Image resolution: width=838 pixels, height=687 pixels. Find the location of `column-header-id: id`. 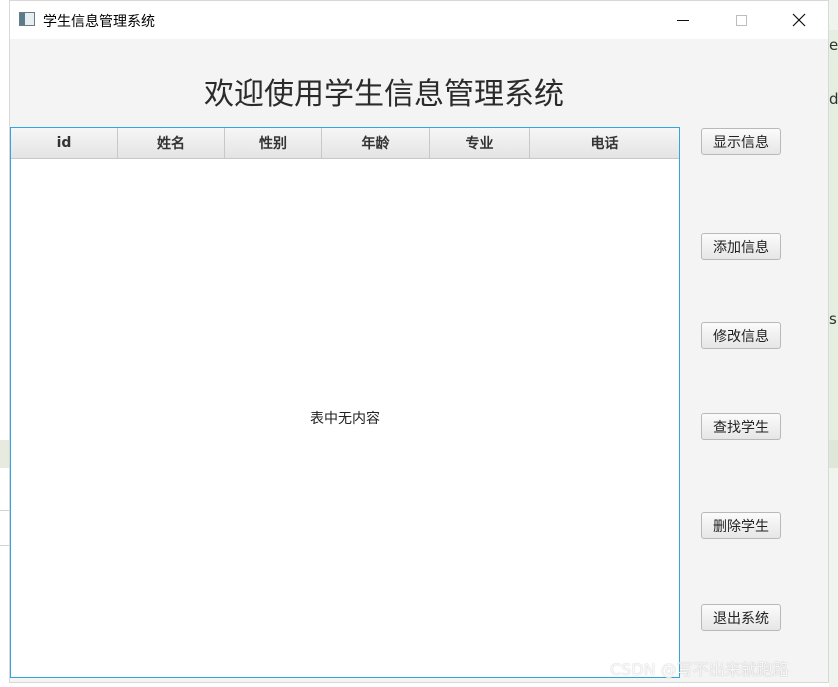

column-header-id: id is located at coordinates (64, 143).